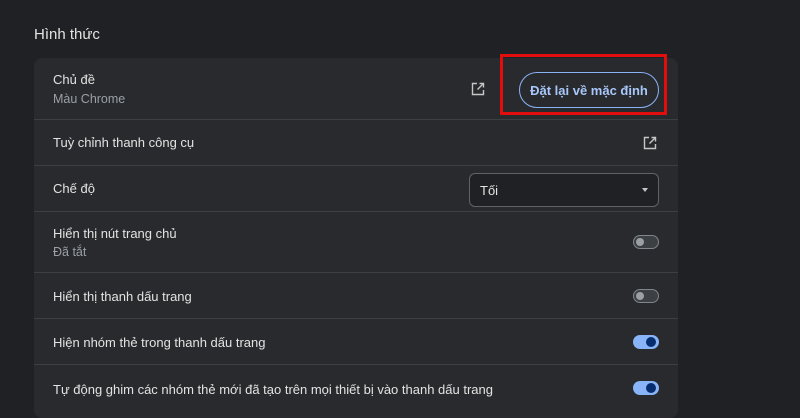 The height and width of the screenshot is (418, 800). I want to click on theme-row: Chủ đề Màu Chrome Đặt lại về mặc định, so click(356, 89).